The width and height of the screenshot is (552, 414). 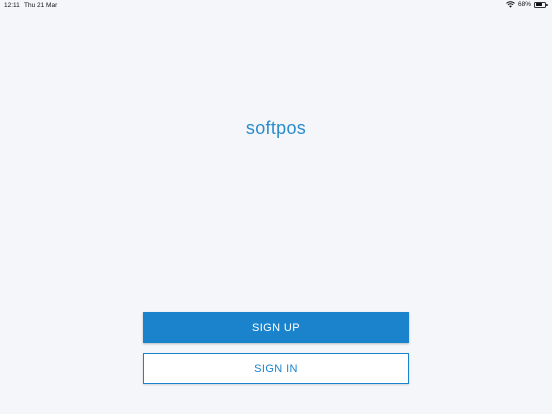 What do you see at coordinates (41, 5) in the screenshot?
I see `status-date: Thu 21 Mar` at bounding box center [41, 5].